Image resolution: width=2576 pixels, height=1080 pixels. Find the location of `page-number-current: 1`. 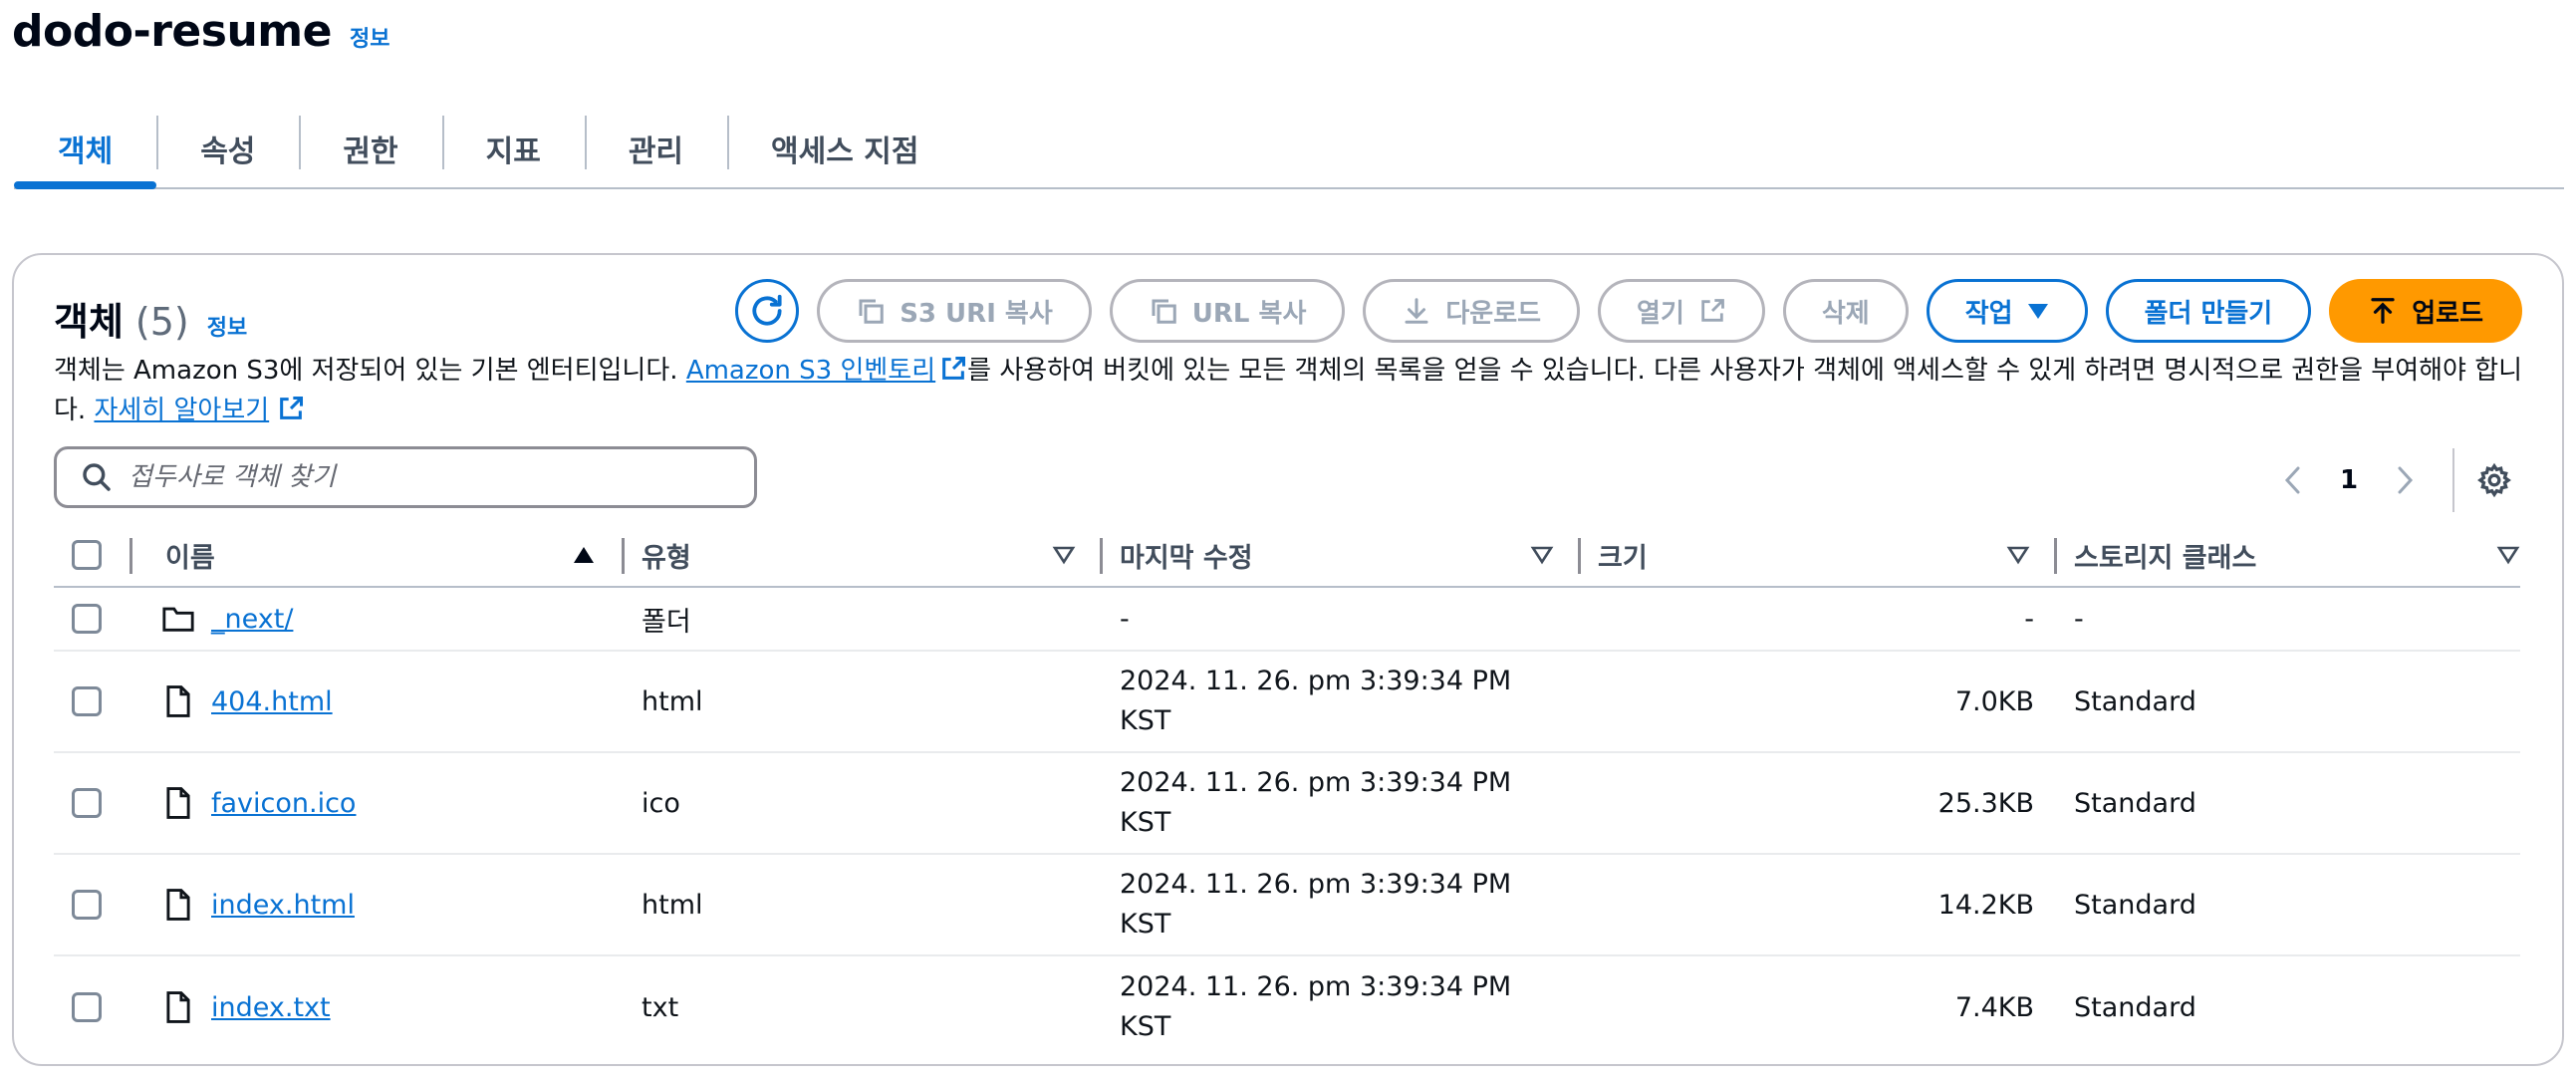

page-number-current: 1 is located at coordinates (2349, 480).